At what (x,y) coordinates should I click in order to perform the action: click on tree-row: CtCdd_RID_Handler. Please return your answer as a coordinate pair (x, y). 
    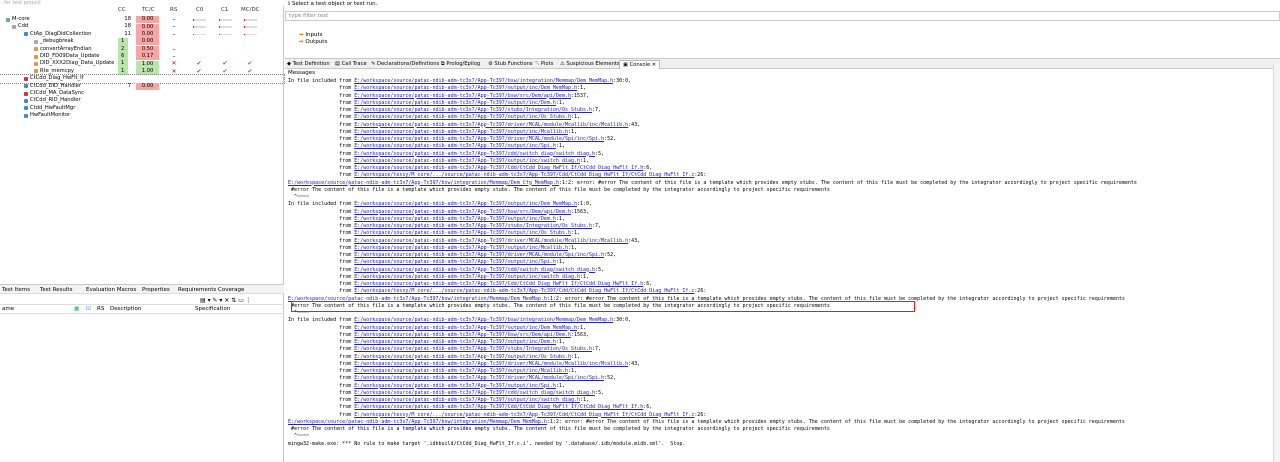
    Looking at the image, I should click on (142, 100).